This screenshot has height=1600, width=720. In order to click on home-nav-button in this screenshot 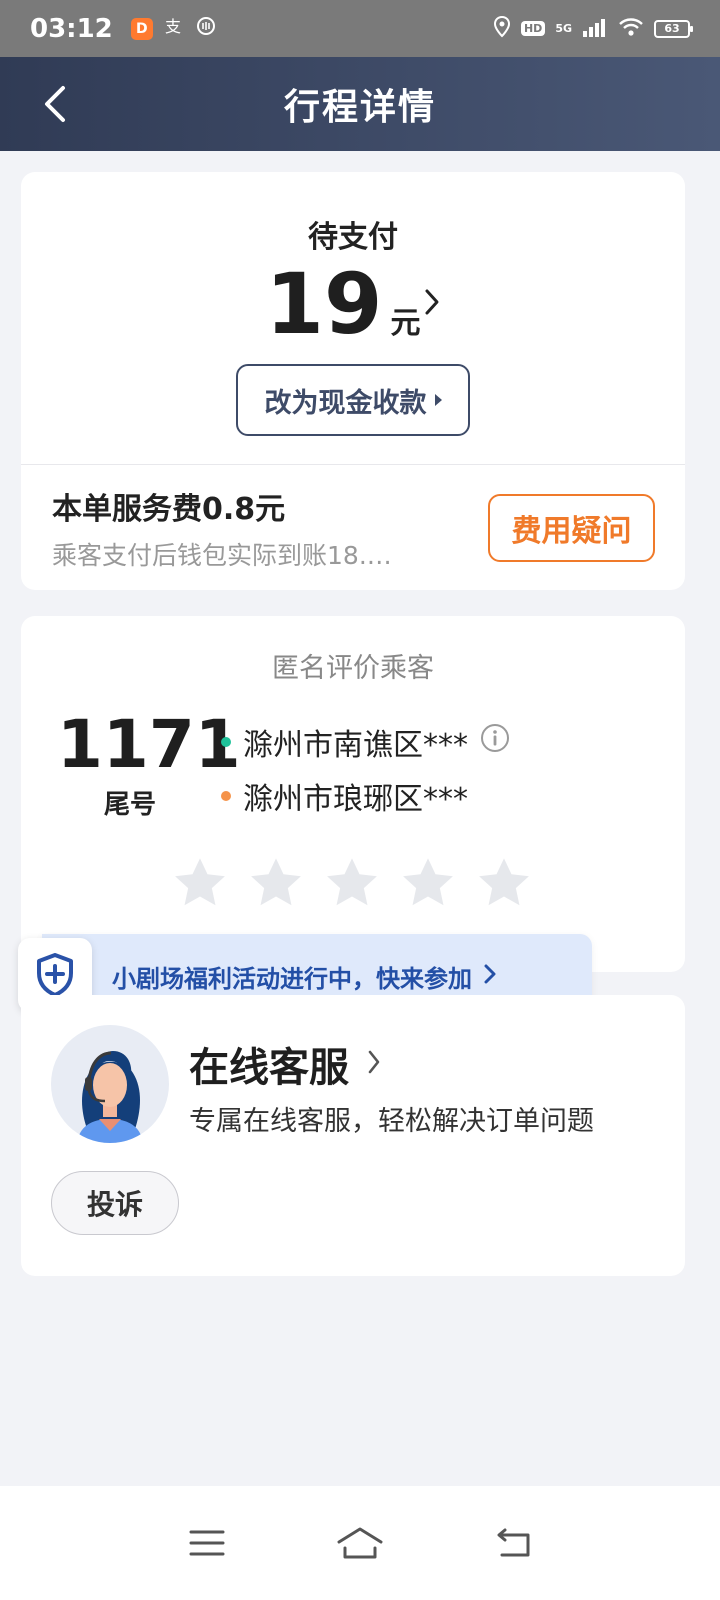, I will do `click(360, 1543)`.